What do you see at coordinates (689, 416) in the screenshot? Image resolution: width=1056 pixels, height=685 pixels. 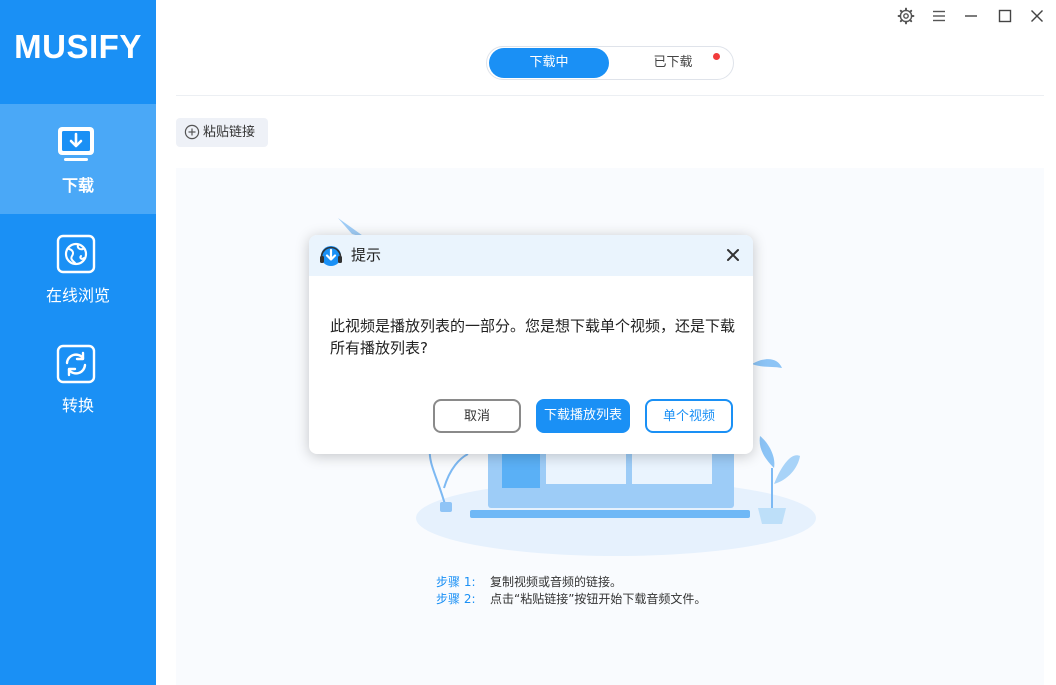 I see `single-video-button: 单个视频` at bounding box center [689, 416].